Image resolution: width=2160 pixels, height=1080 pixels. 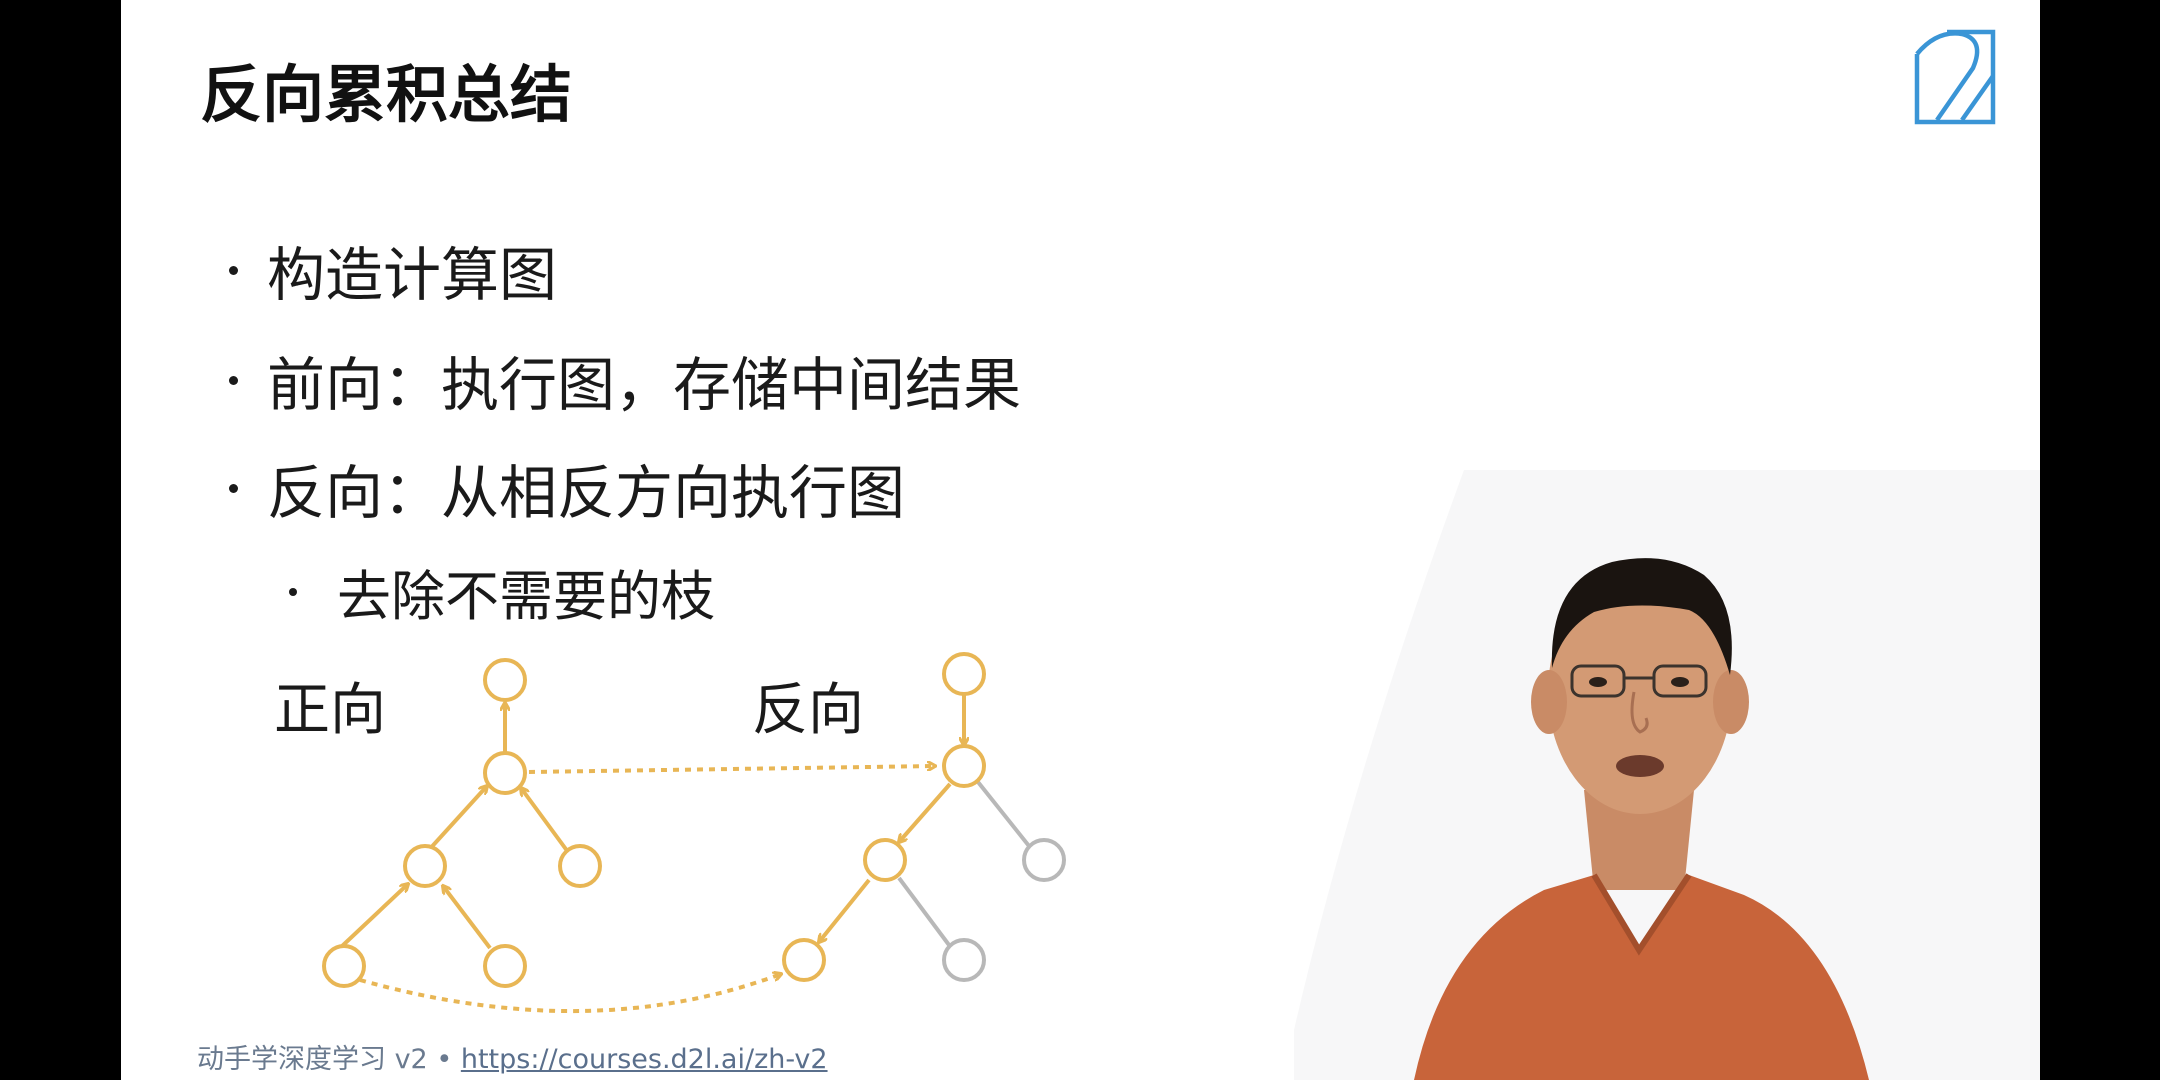 I want to click on course-link: https://courses.d2l.ai/zh-v2, so click(x=644, y=1059).